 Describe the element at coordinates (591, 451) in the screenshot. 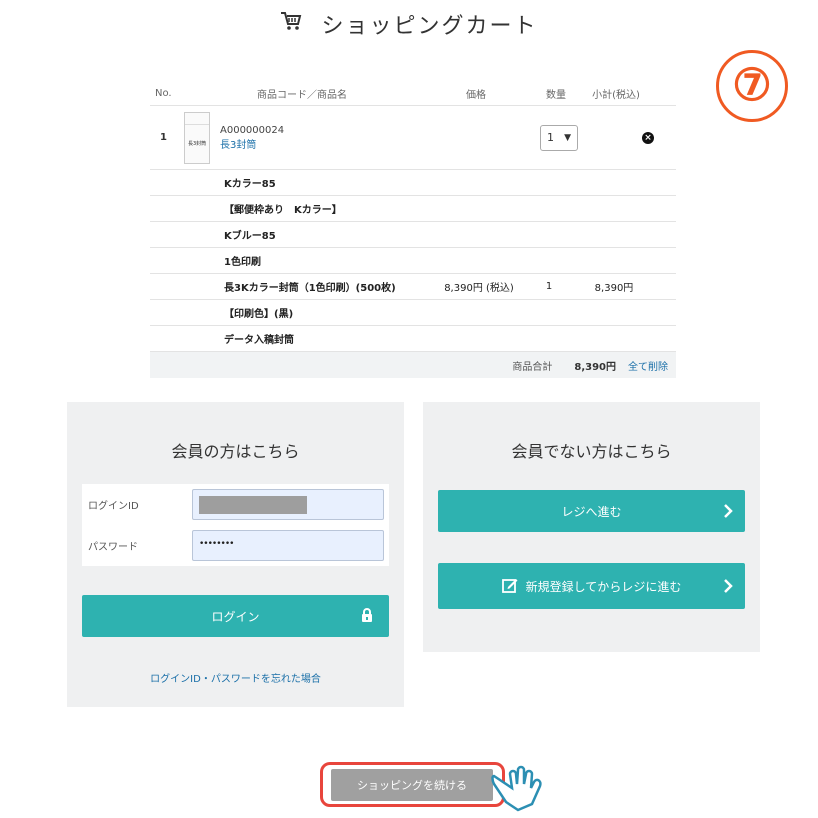

I see `guest-heading: 会員でない方はこちら` at that location.